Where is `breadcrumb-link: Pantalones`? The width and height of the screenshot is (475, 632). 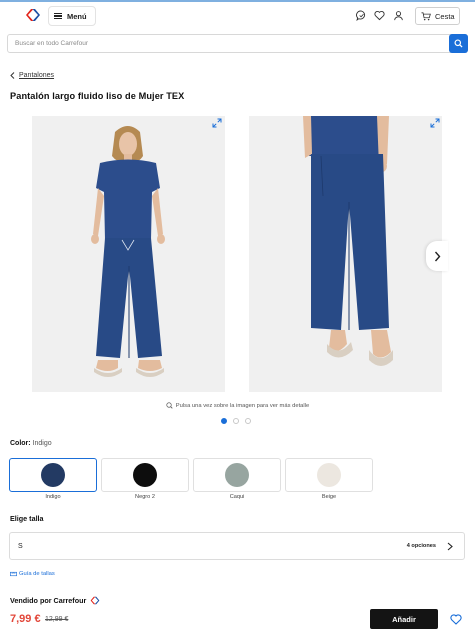 breadcrumb-link: Pantalones is located at coordinates (36, 75).